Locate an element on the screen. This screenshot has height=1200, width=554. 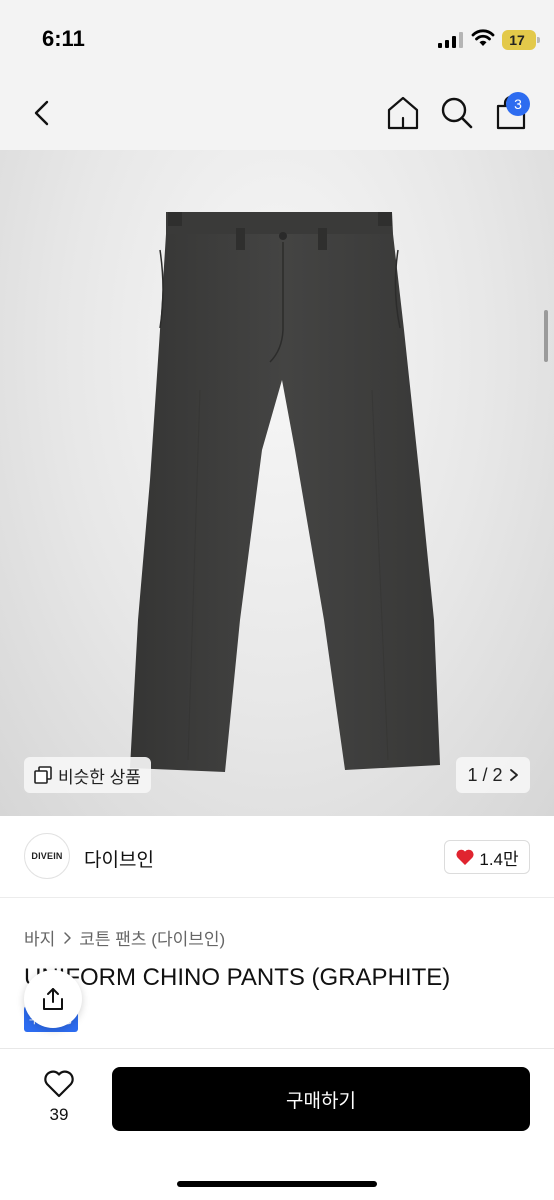
home-indicator is located at coordinates (277, 1184).